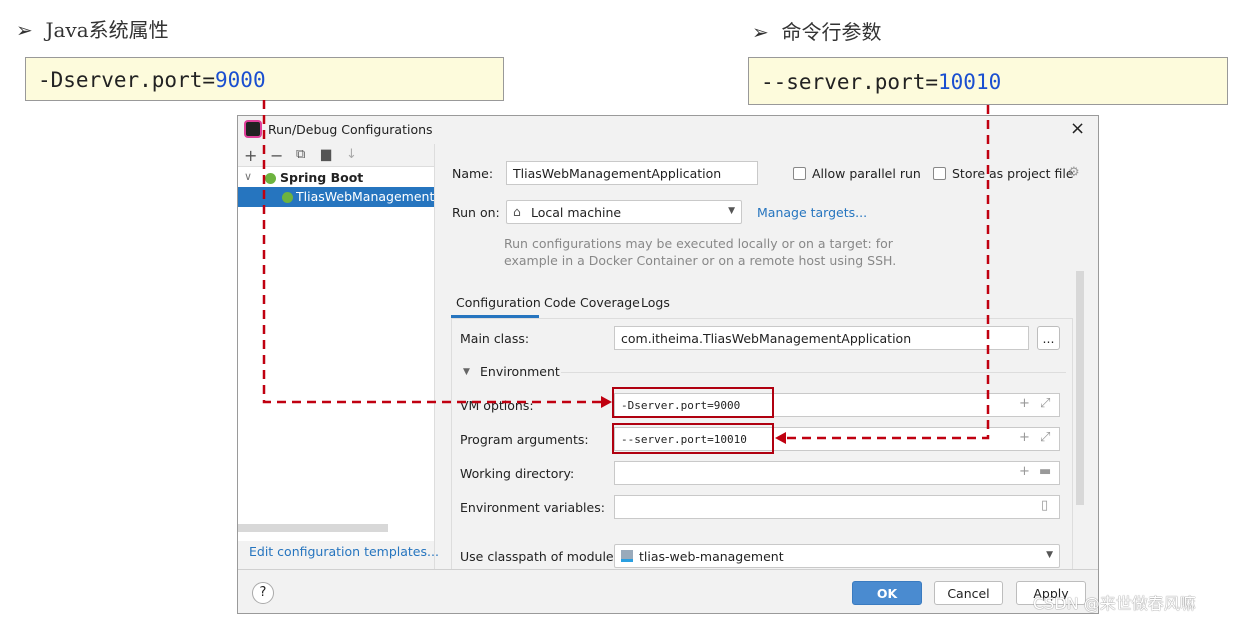 The height and width of the screenshot is (620, 1239). Describe the element at coordinates (432, 252) in the screenshot. I see `arrow-system-property` at that location.